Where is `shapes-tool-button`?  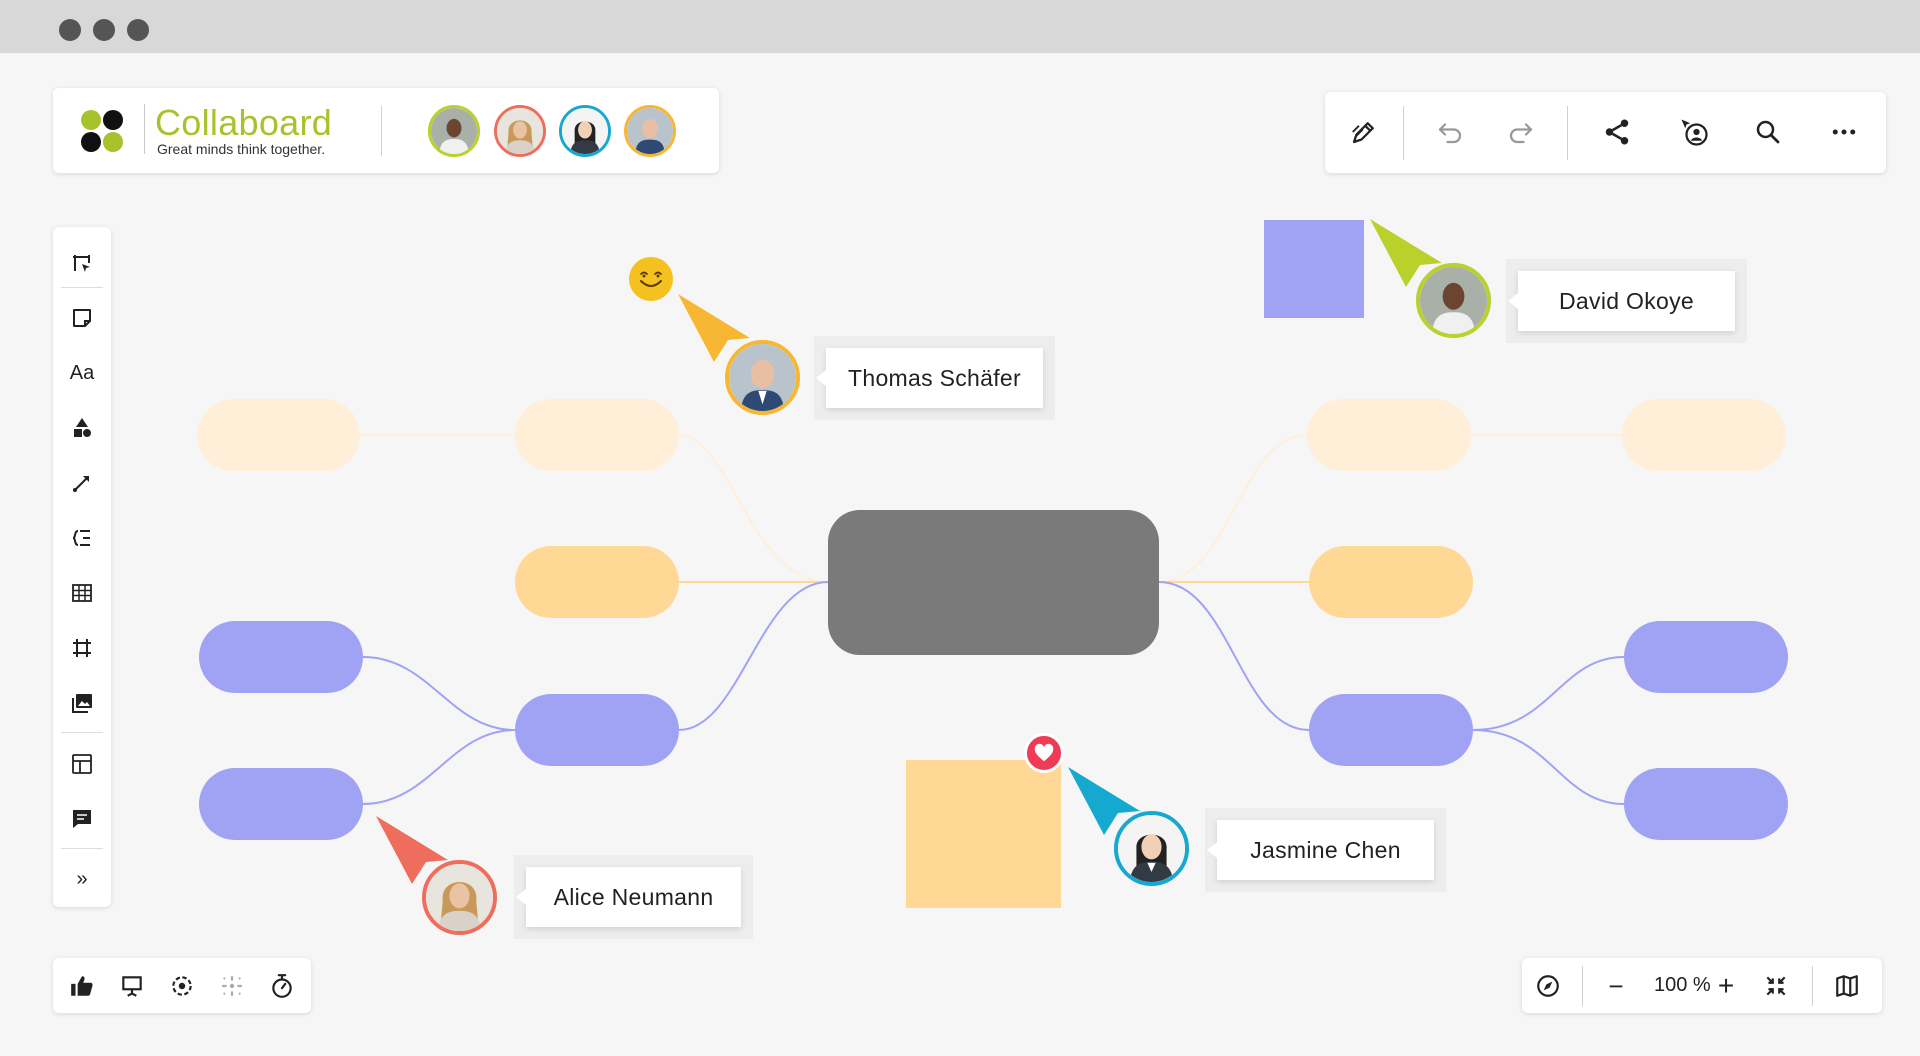
shapes-tool-button is located at coordinates (82, 428).